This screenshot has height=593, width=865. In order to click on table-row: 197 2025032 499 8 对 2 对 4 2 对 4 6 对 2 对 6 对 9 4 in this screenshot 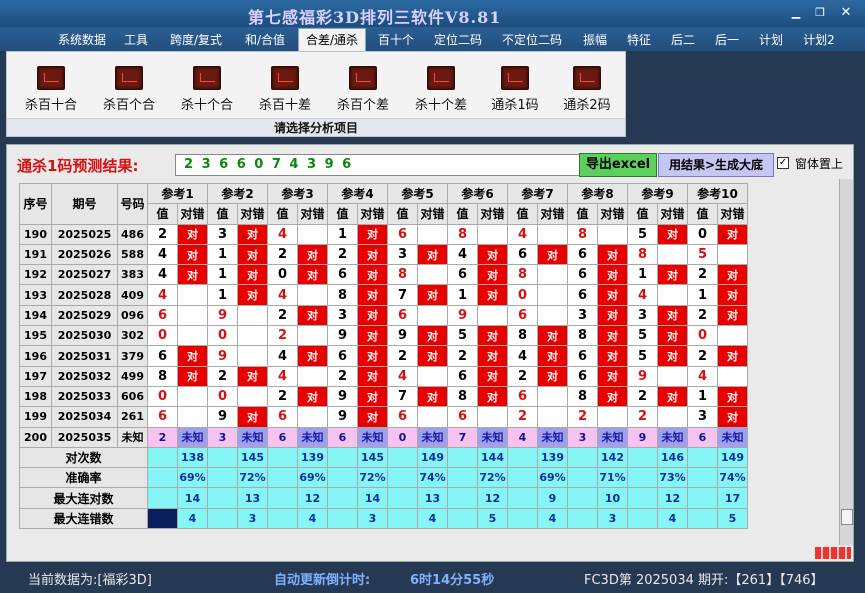, I will do `click(383, 376)`.